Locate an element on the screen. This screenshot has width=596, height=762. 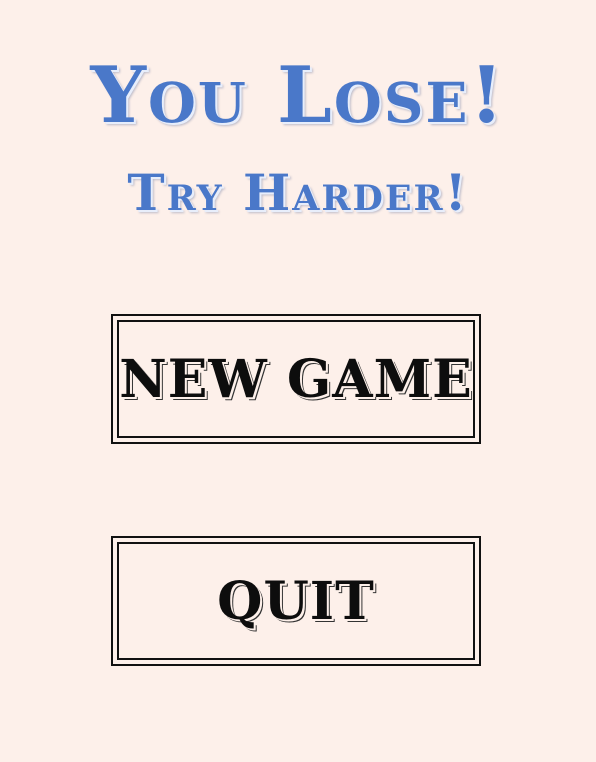
quit-button-frame: QUIT is located at coordinates (296, 601).